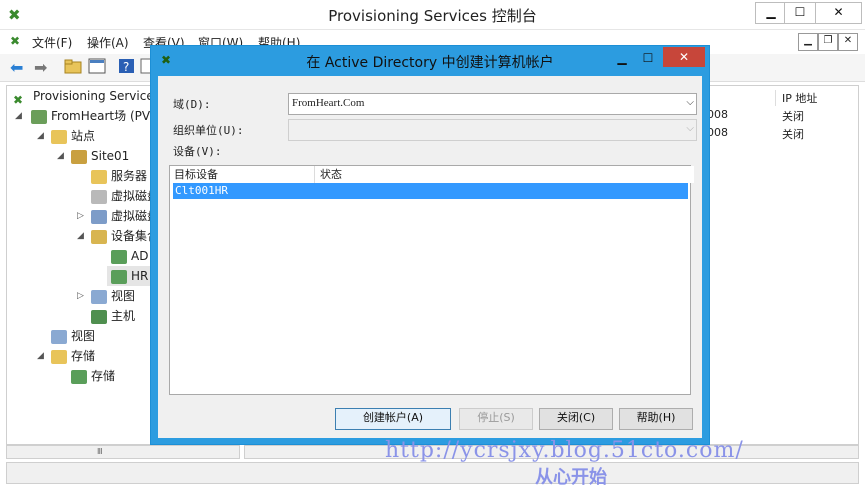 Image resolution: width=865 pixels, height=496 pixels. Describe the element at coordinates (129, 256) in the screenshot. I see `tree-collection-ad: AD` at that location.